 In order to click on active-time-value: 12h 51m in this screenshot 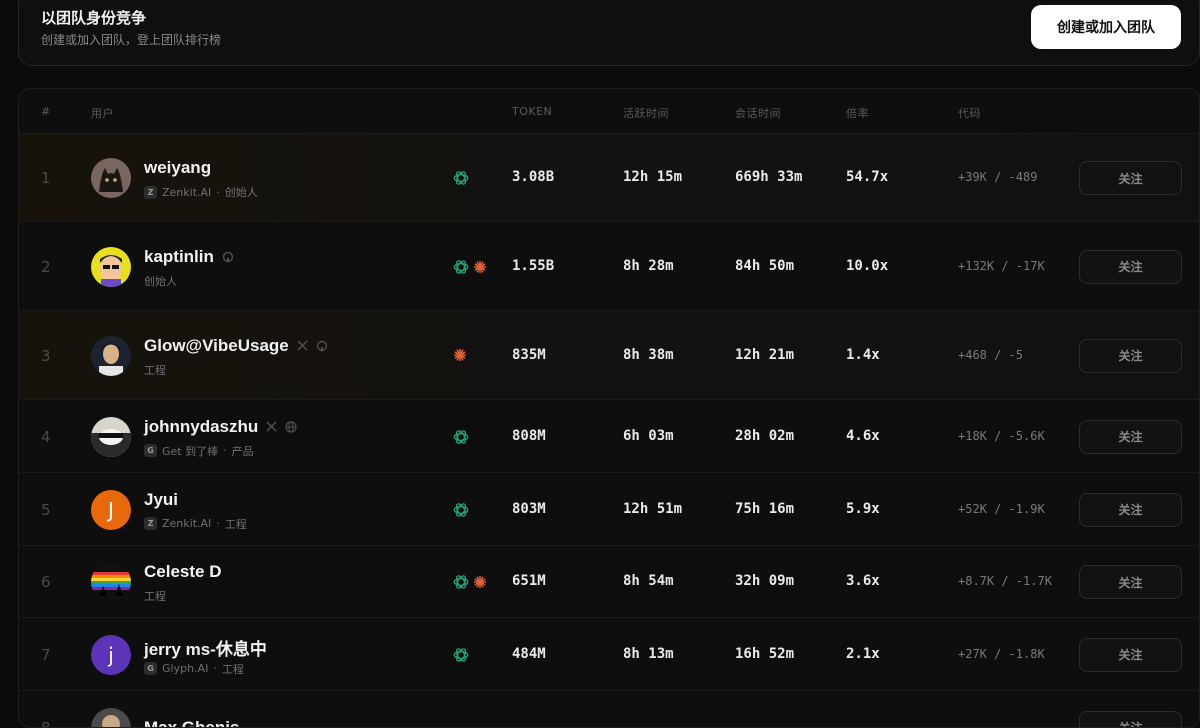, I will do `click(652, 509)`.